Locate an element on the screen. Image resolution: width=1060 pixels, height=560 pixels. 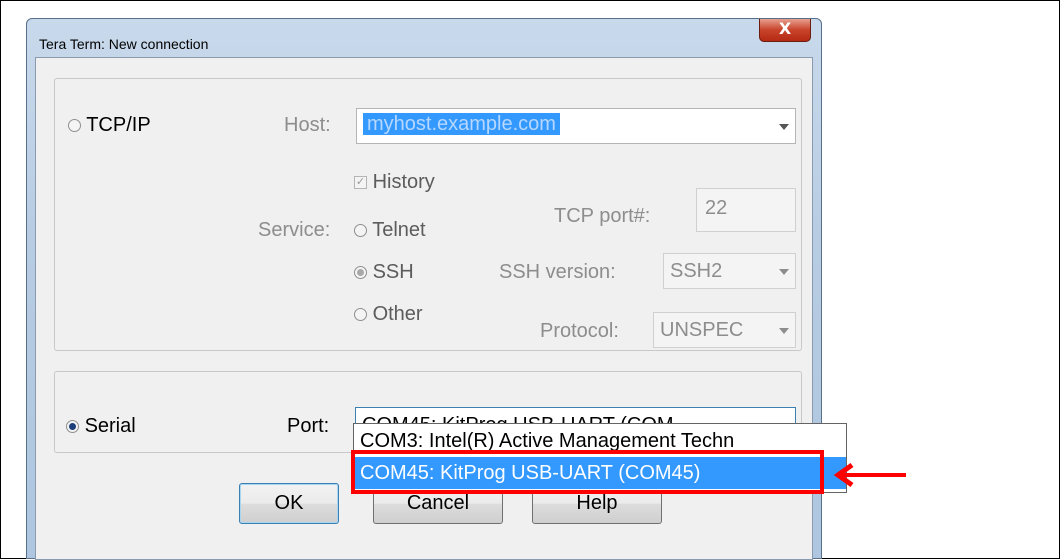
serial-radio-option: Serial is located at coordinates (101, 426).